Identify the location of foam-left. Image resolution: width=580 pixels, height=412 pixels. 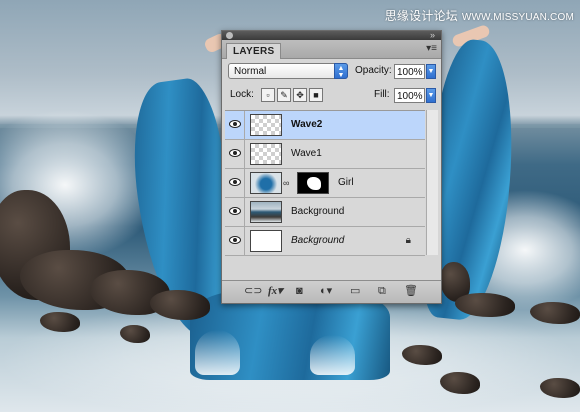
(217, 352).